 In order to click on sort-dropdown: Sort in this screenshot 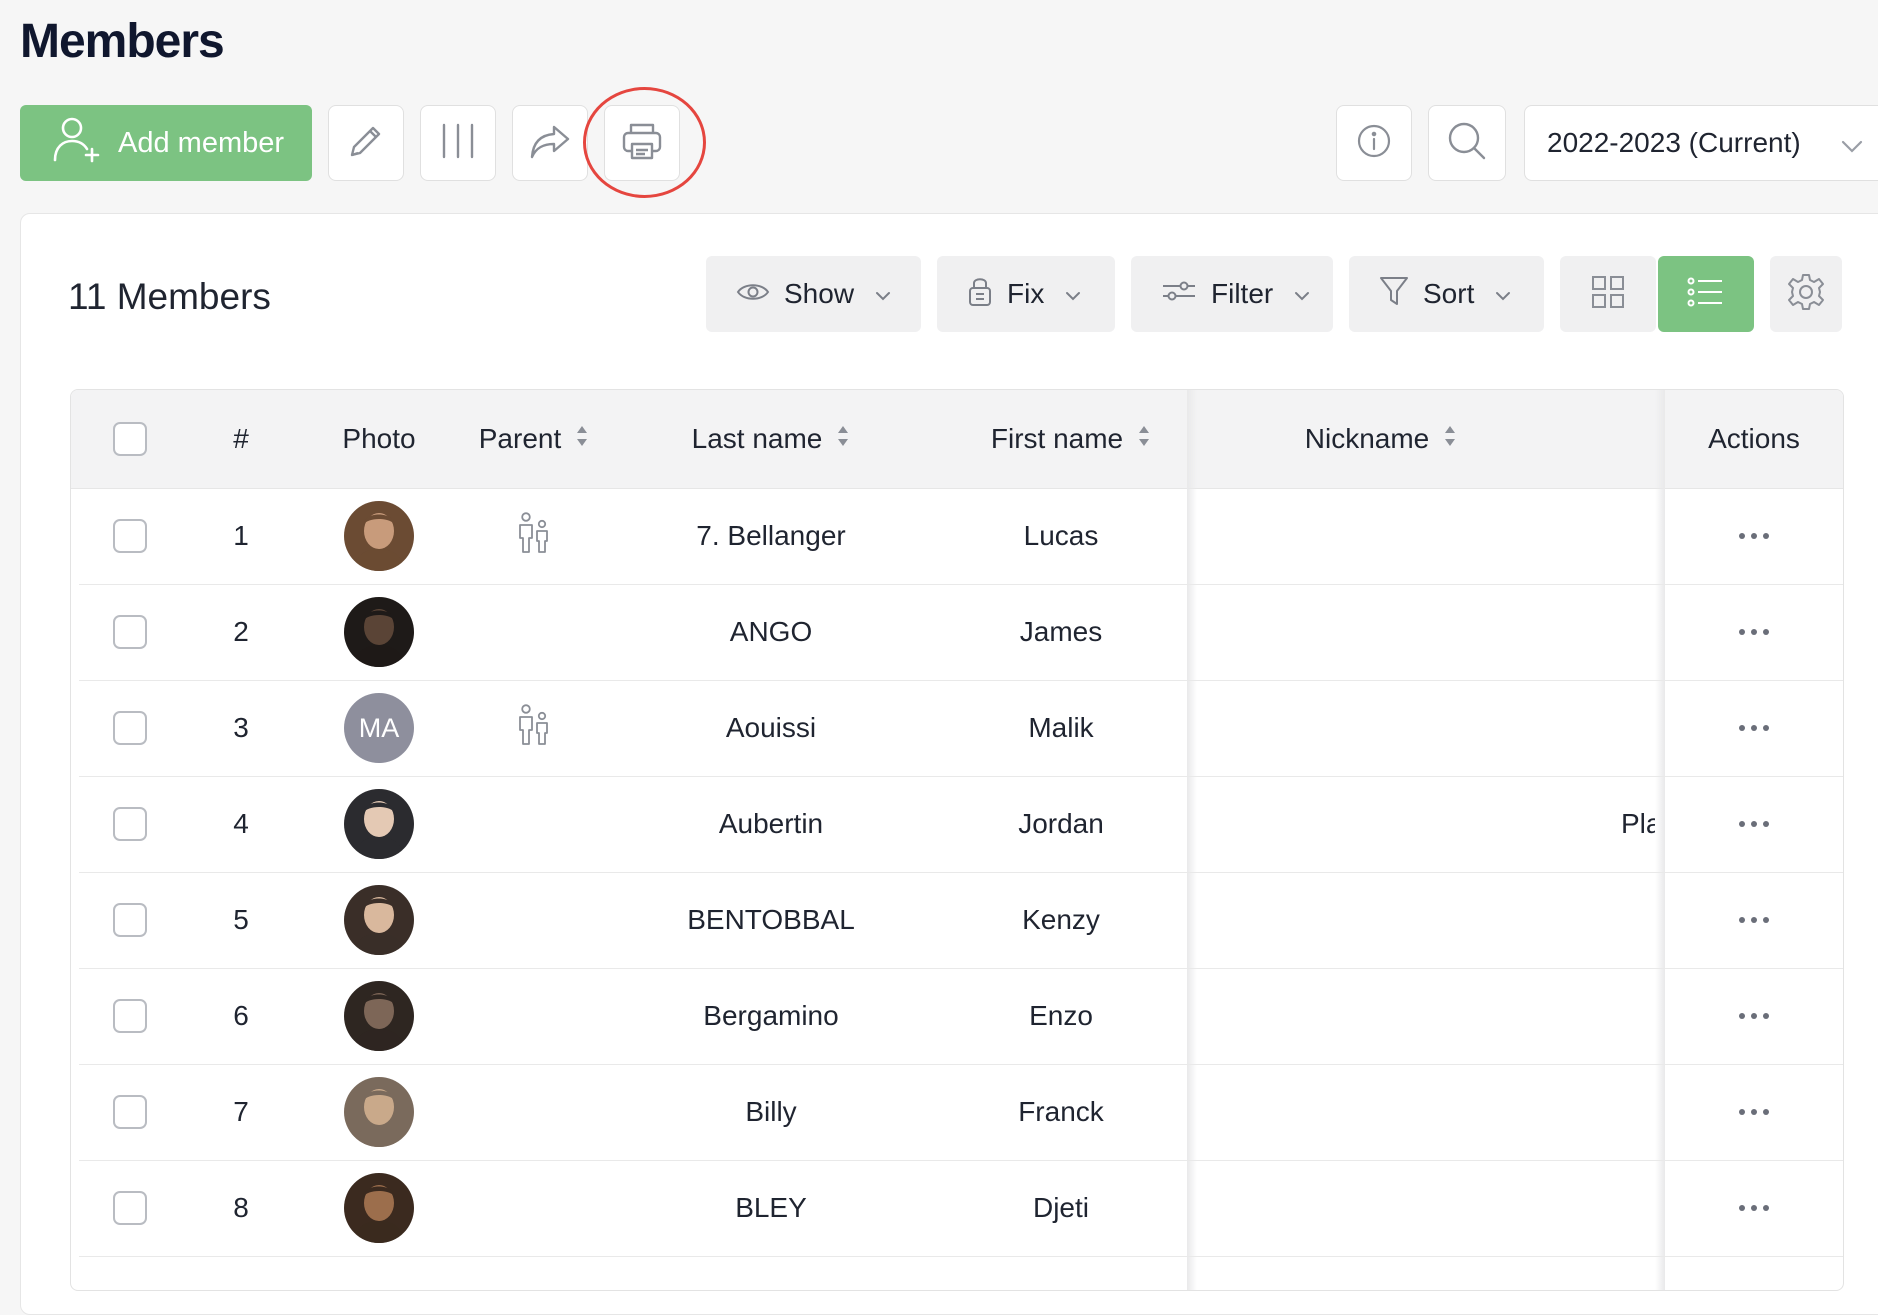, I will do `click(1446, 294)`.